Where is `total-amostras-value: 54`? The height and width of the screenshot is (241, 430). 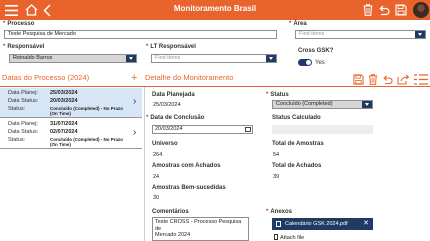 total-amostras-value: 54 is located at coordinates (276, 155).